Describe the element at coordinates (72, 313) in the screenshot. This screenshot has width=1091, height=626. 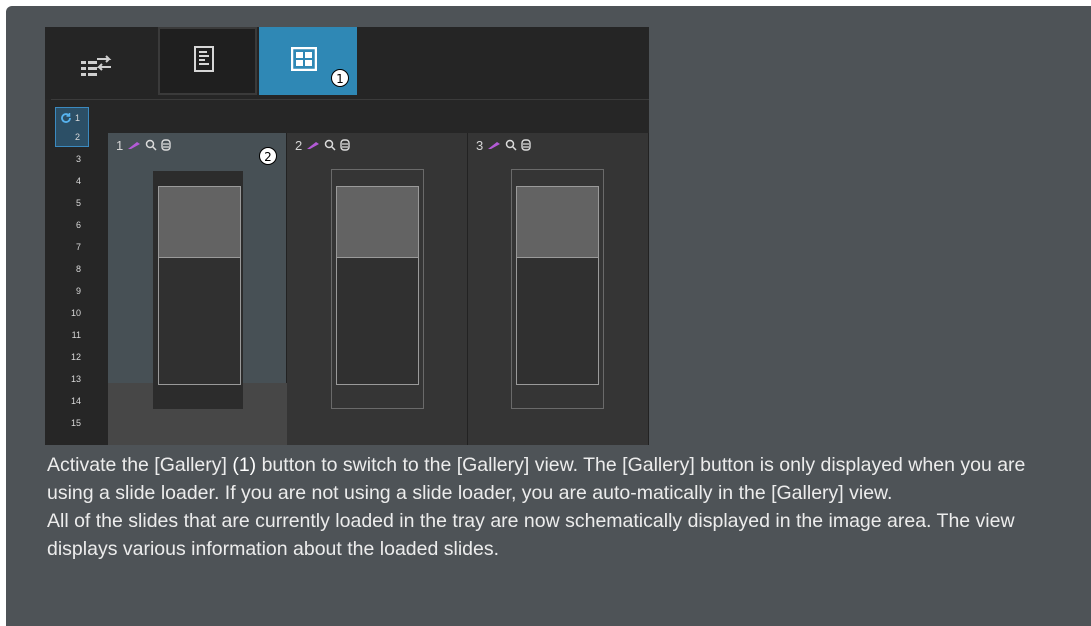
I see `slot-item: 10` at that location.